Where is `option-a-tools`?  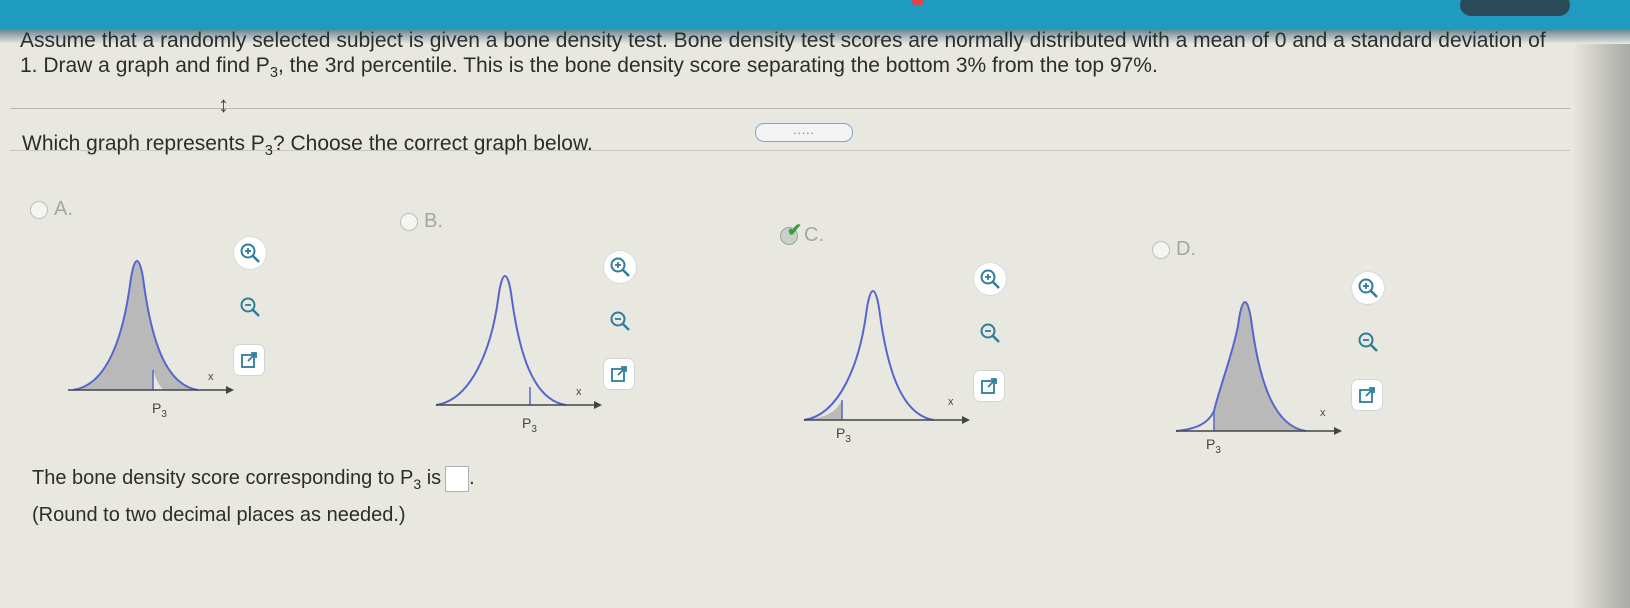
option-a-tools is located at coordinates (254, 317).